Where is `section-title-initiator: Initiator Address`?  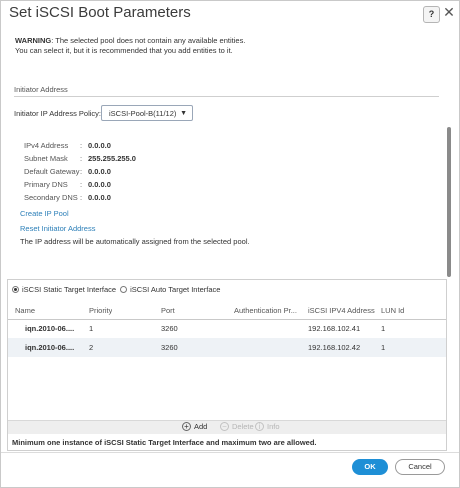
section-title-initiator: Initiator Address is located at coordinates (41, 89).